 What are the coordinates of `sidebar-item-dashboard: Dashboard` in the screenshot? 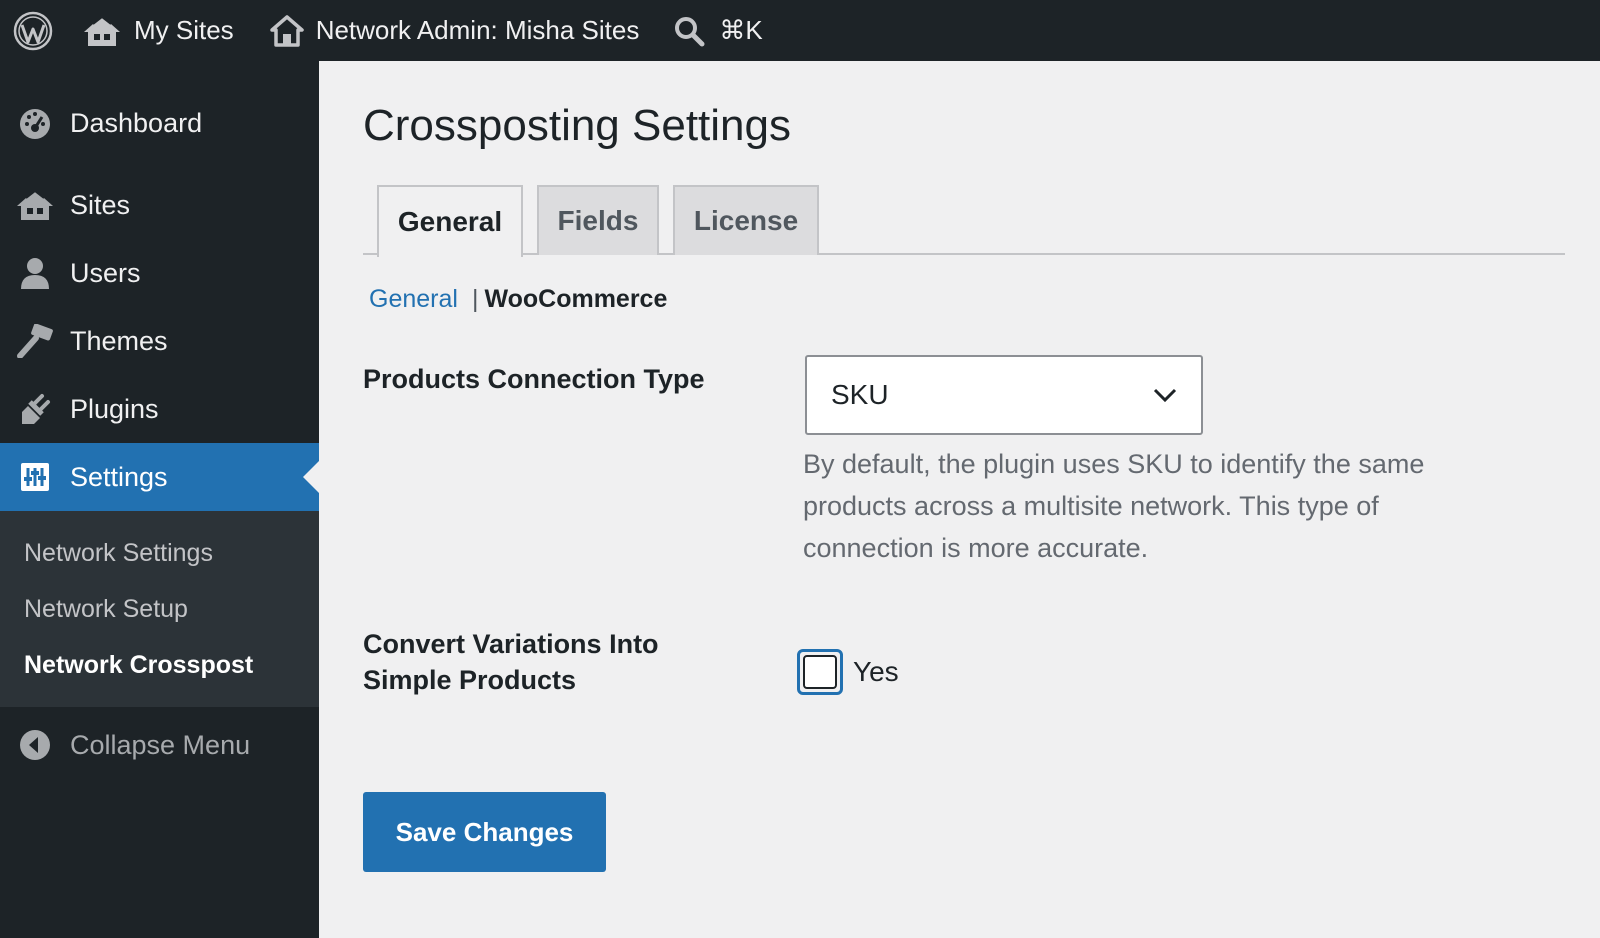 It's located at (159, 123).